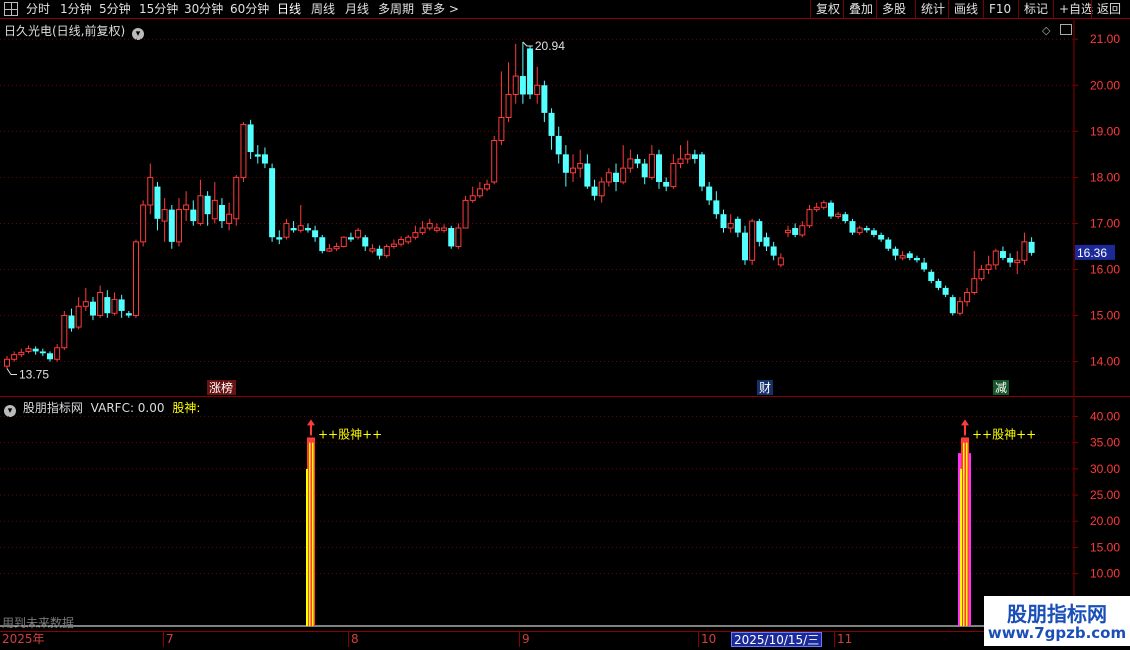 This screenshot has width=1130, height=650. Describe the element at coordinates (999, 9) in the screenshot. I see `toolbar-button-5: F10` at that location.